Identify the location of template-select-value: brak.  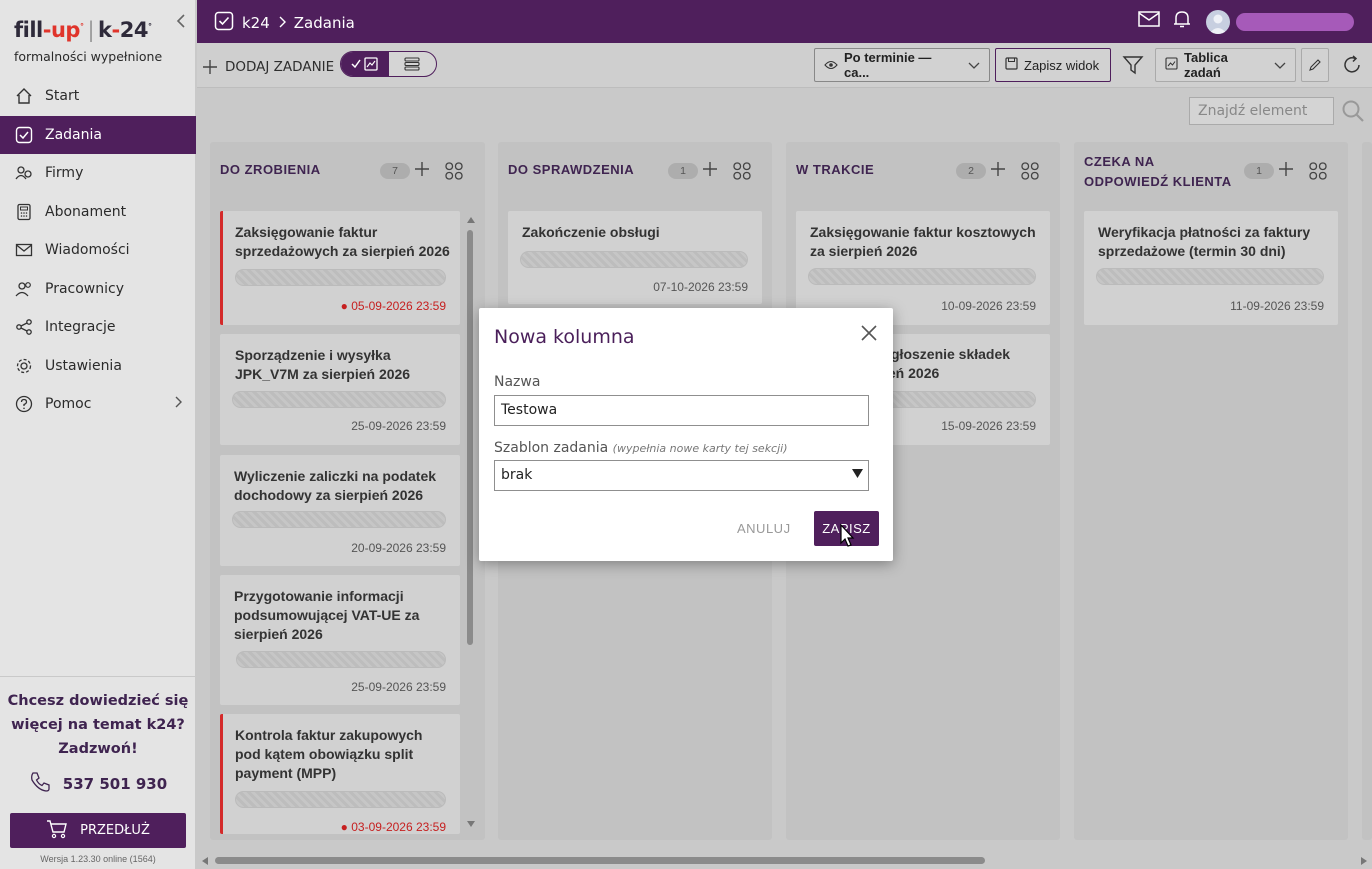
(517, 475).